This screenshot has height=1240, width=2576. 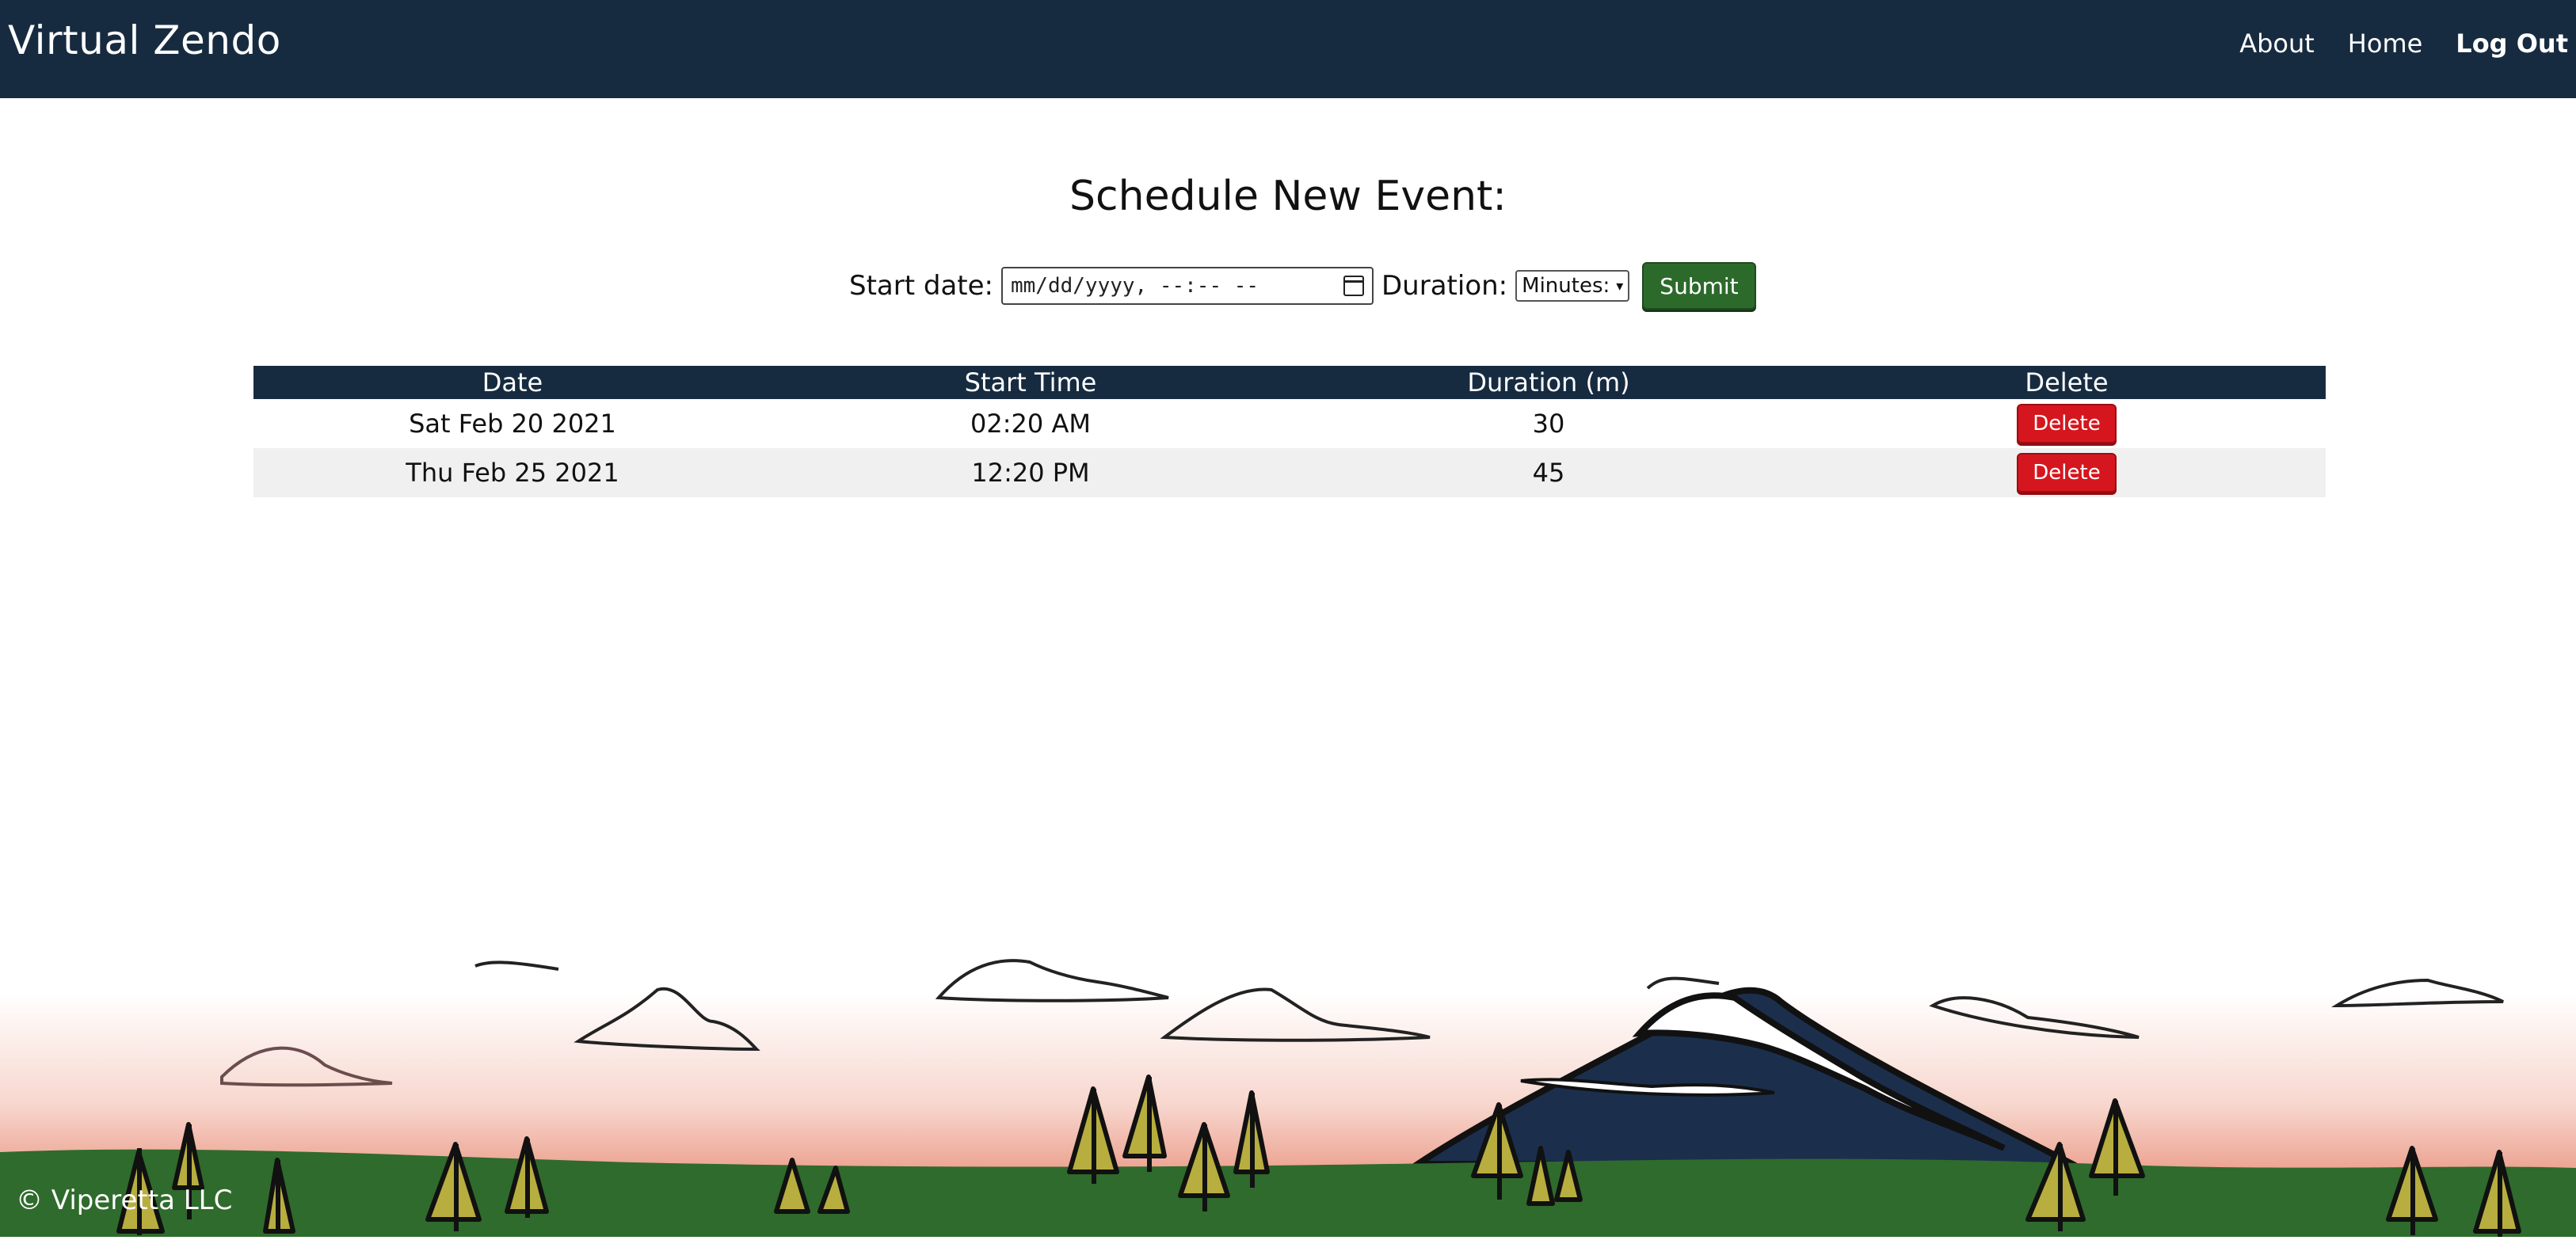 I want to click on nav-about-link: About, so click(x=2277, y=44).